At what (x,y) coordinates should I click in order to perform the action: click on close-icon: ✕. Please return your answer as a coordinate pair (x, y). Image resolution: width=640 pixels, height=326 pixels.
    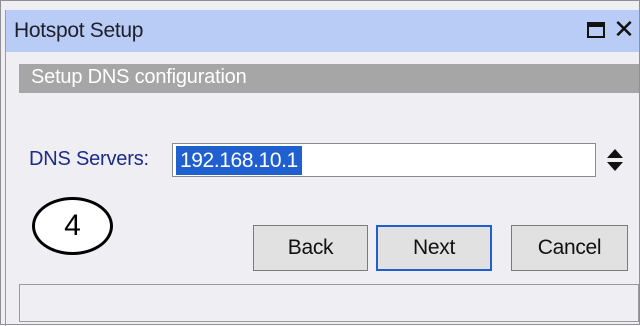
    Looking at the image, I should click on (624, 29).